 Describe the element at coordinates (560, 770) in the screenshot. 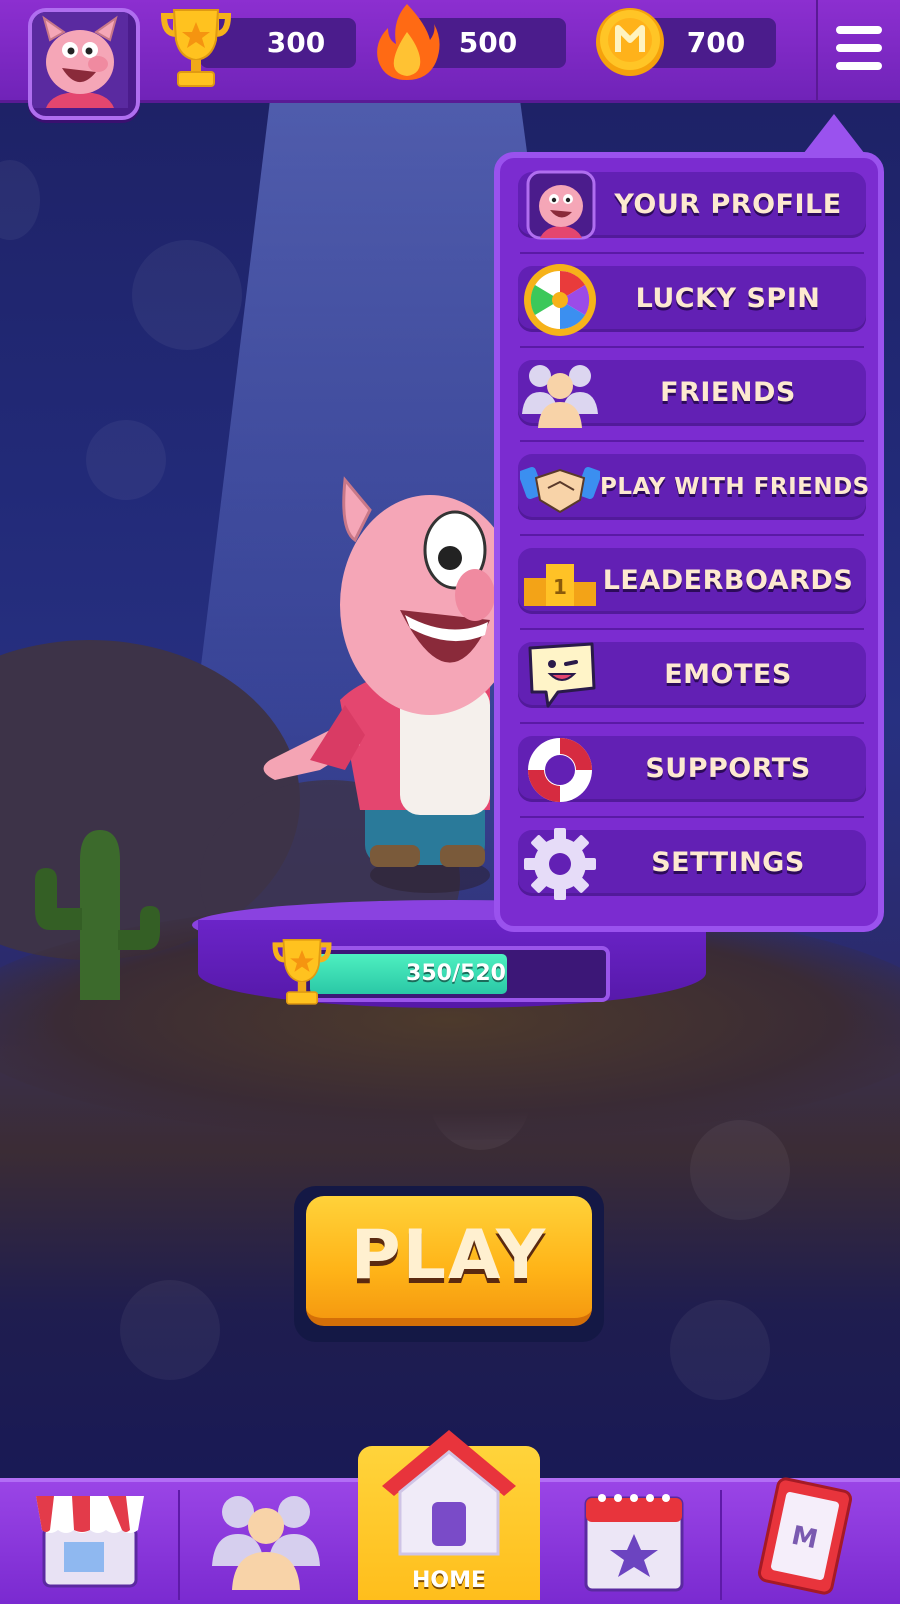

I see `lifebuoy-icon` at that location.